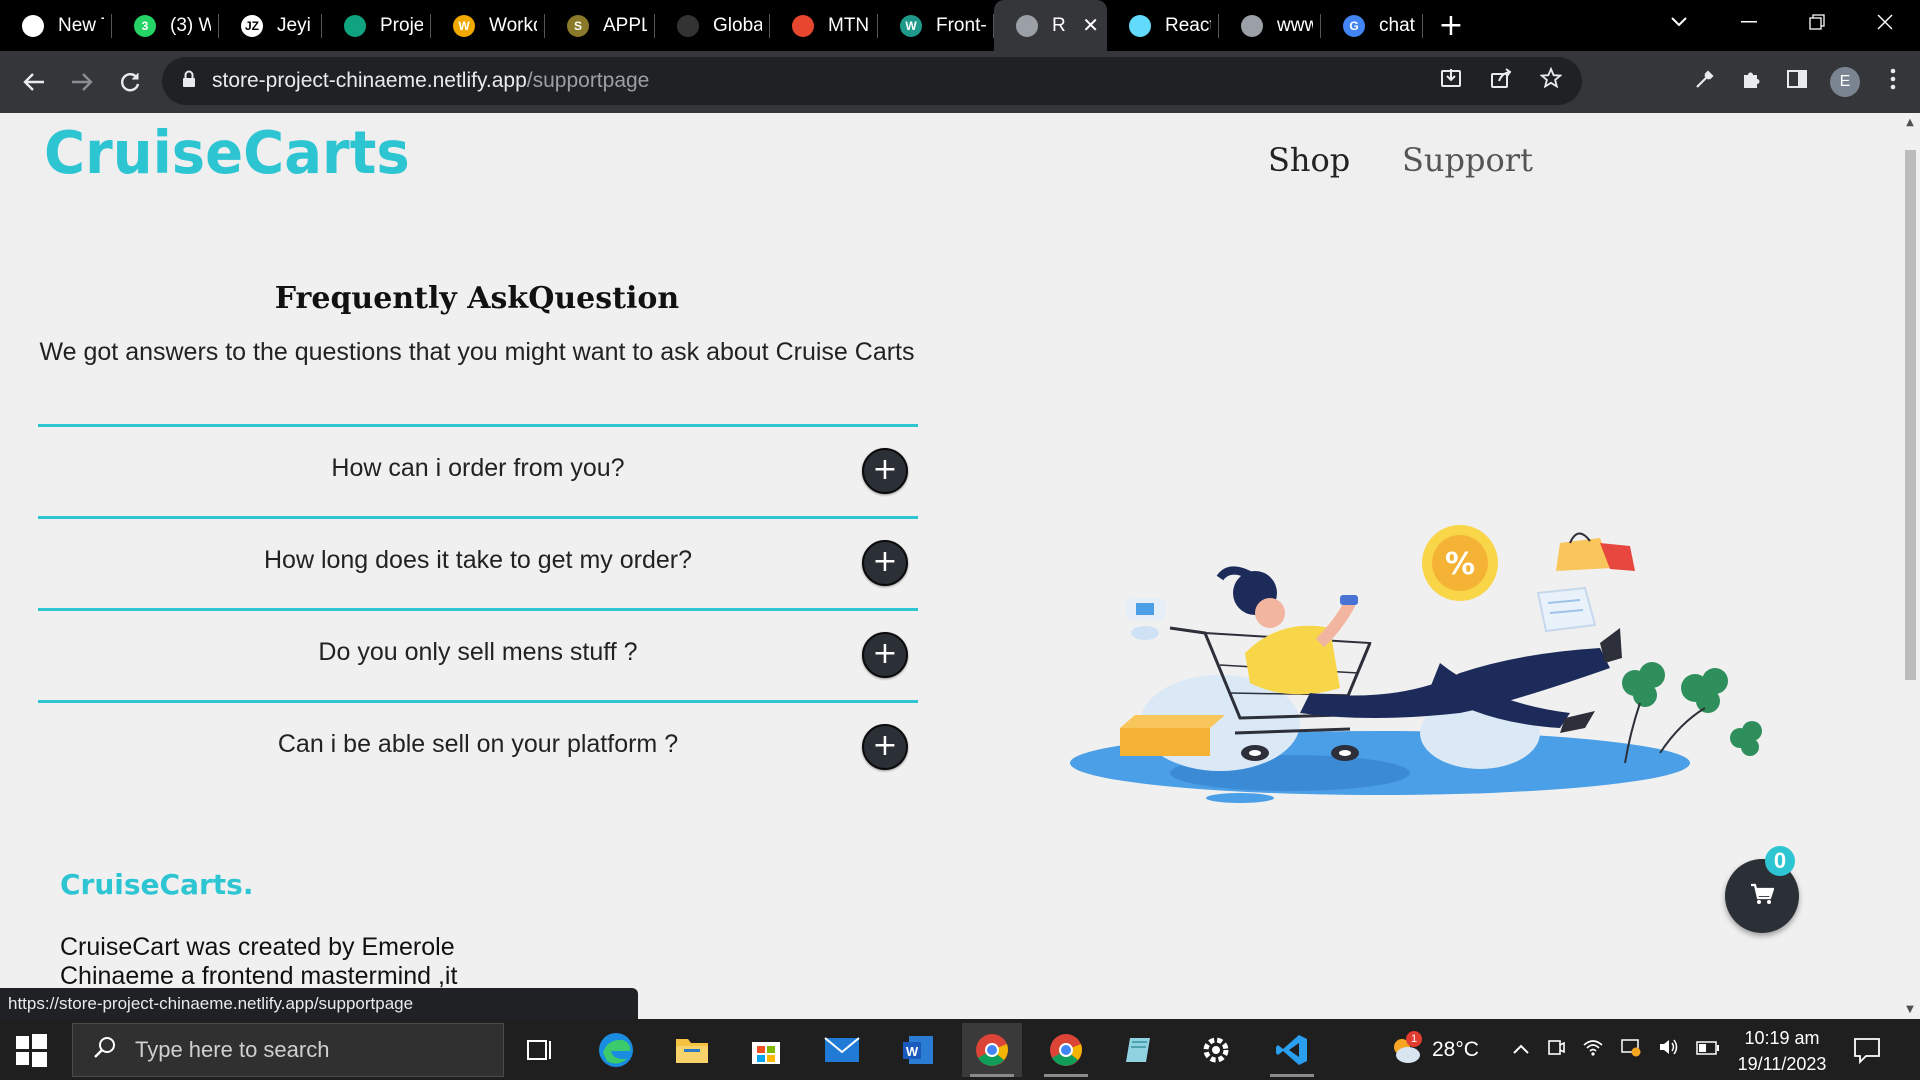  What do you see at coordinates (464, 25) in the screenshot?
I see `workday-icon: W` at bounding box center [464, 25].